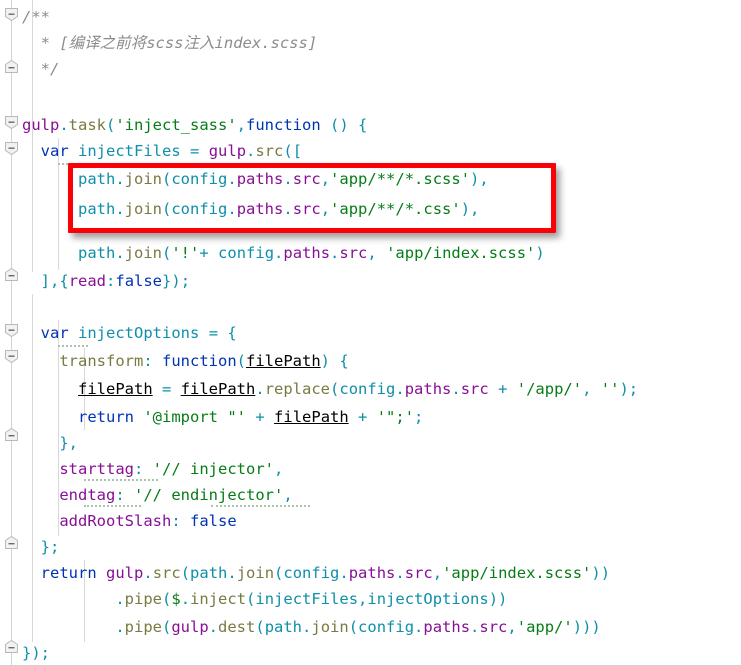 The width and height of the screenshot is (741, 666). I want to click on code-token: });, so click(36, 653).